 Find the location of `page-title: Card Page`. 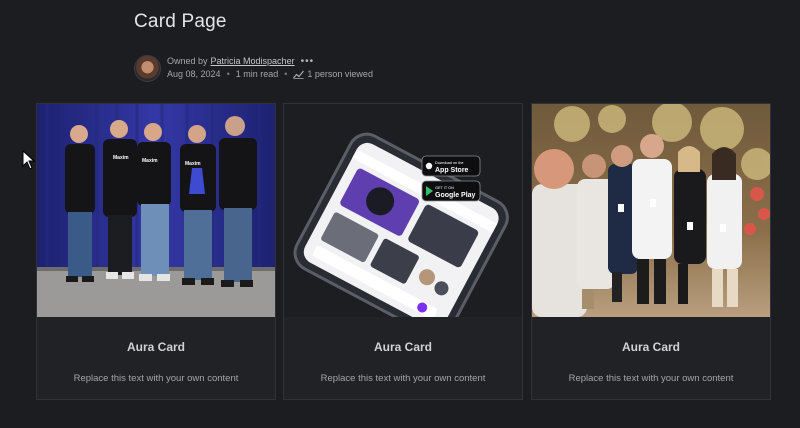

page-title: Card Page is located at coordinates (180, 21).